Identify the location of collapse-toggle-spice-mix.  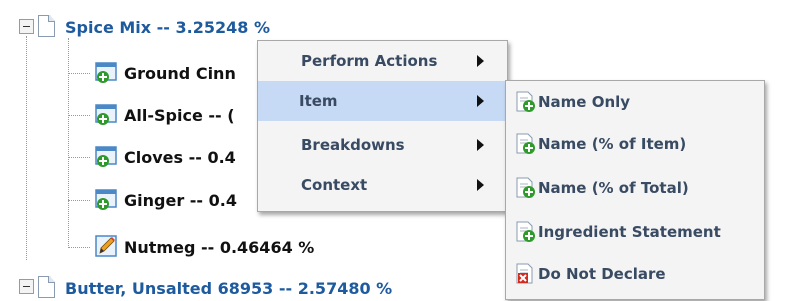
(26, 26).